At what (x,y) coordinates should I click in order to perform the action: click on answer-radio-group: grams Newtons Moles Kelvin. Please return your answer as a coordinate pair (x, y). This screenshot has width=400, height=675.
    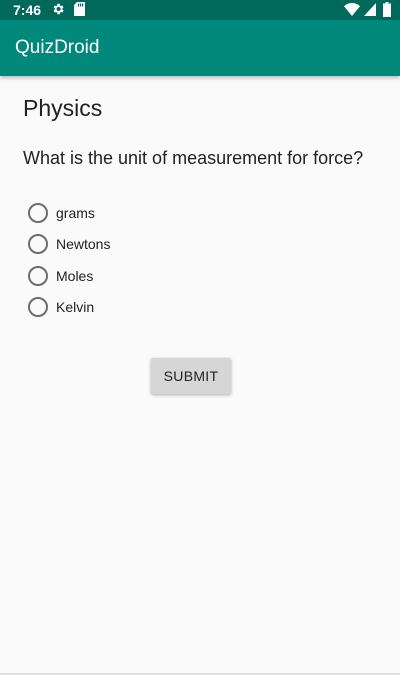
    Looking at the image, I should click on (177, 260).